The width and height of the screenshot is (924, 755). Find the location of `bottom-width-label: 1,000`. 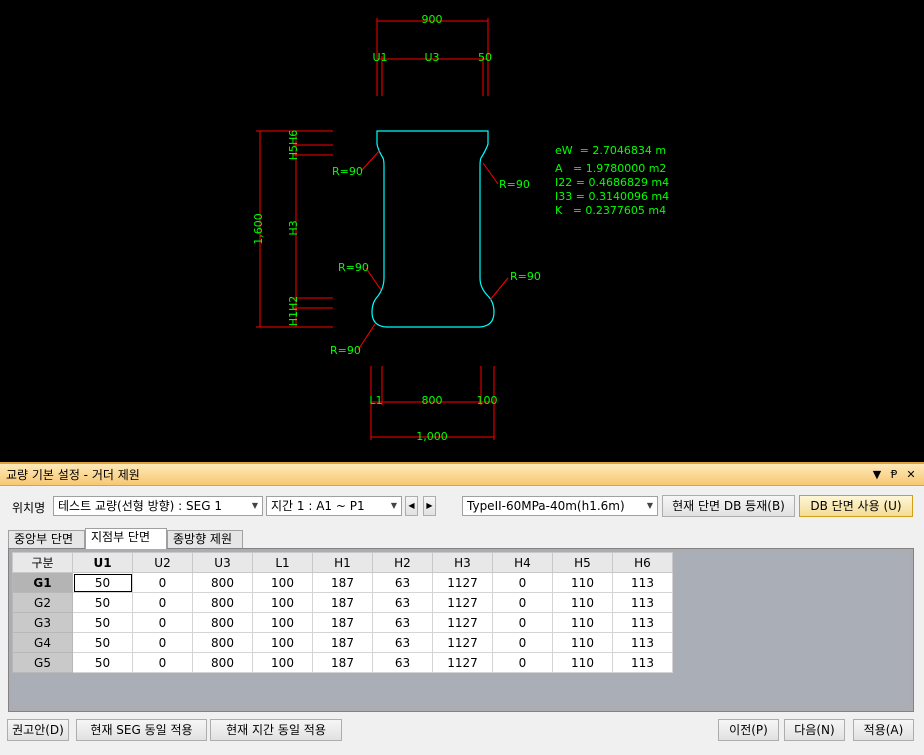

bottom-width-label: 1,000 is located at coordinates (432, 436).